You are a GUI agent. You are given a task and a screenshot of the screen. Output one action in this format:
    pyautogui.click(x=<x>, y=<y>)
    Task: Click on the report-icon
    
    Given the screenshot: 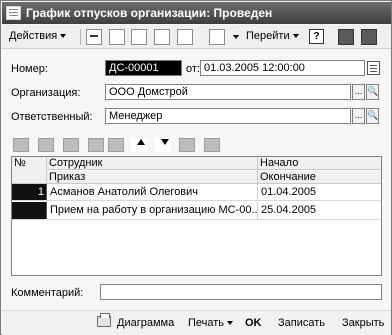 What is the action you would take?
    pyautogui.click(x=369, y=37)
    